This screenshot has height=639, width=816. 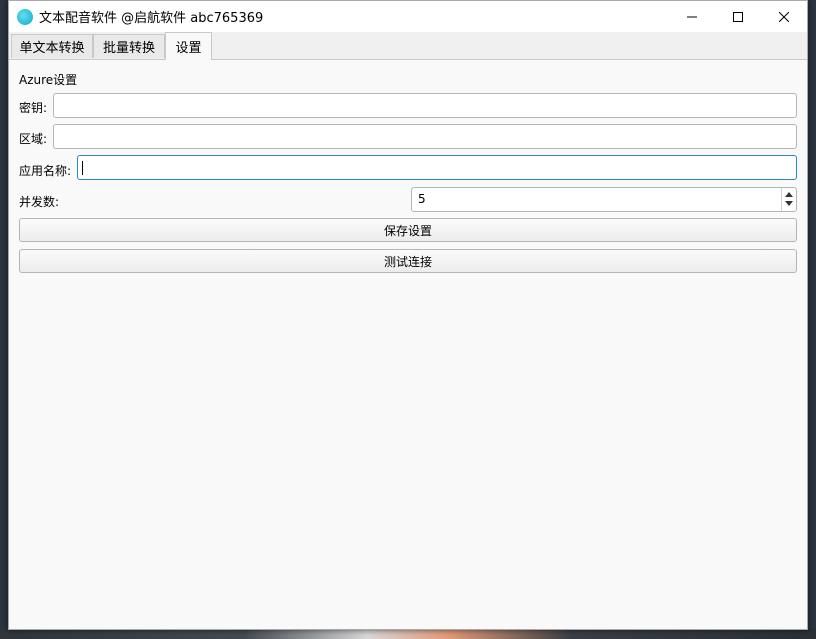 What do you see at coordinates (789, 194) in the screenshot?
I see `spin-up-icon` at bounding box center [789, 194].